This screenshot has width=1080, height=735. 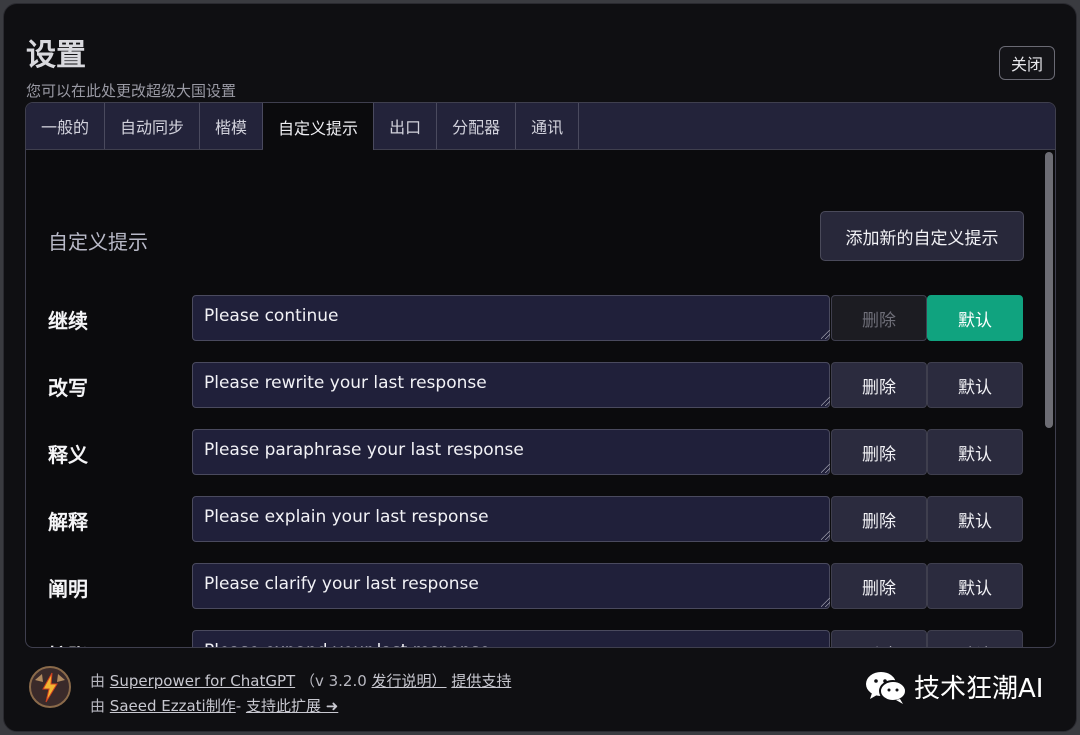 What do you see at coordinates (409, 681) in the screenshot?
I see `release-notes-link: 发行说明）` at bounding box center [409, 681].